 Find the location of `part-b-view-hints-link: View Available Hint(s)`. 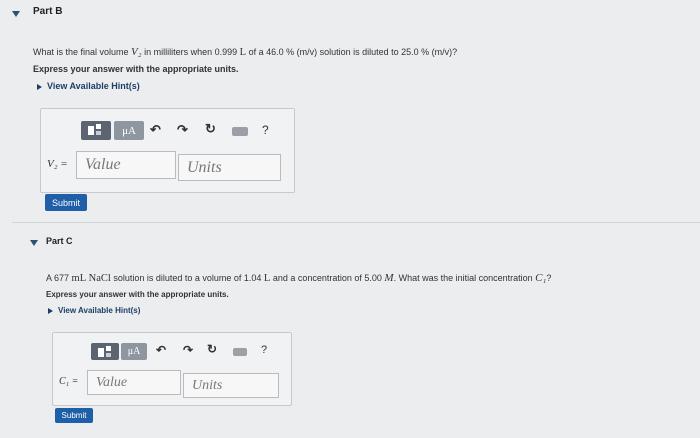

part-b-view-hints-link: View Available Hint(s) is located at coordinates (88, 86).